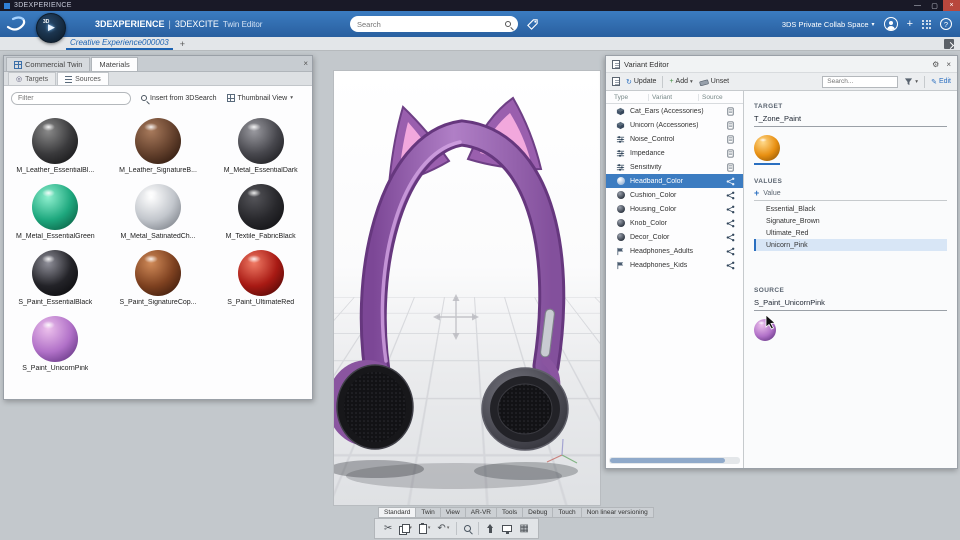 This screenshot has height=540, width=960. Describe the element at coordinates (767, 148) in the screenshot. I see `target-swatch` at that location.